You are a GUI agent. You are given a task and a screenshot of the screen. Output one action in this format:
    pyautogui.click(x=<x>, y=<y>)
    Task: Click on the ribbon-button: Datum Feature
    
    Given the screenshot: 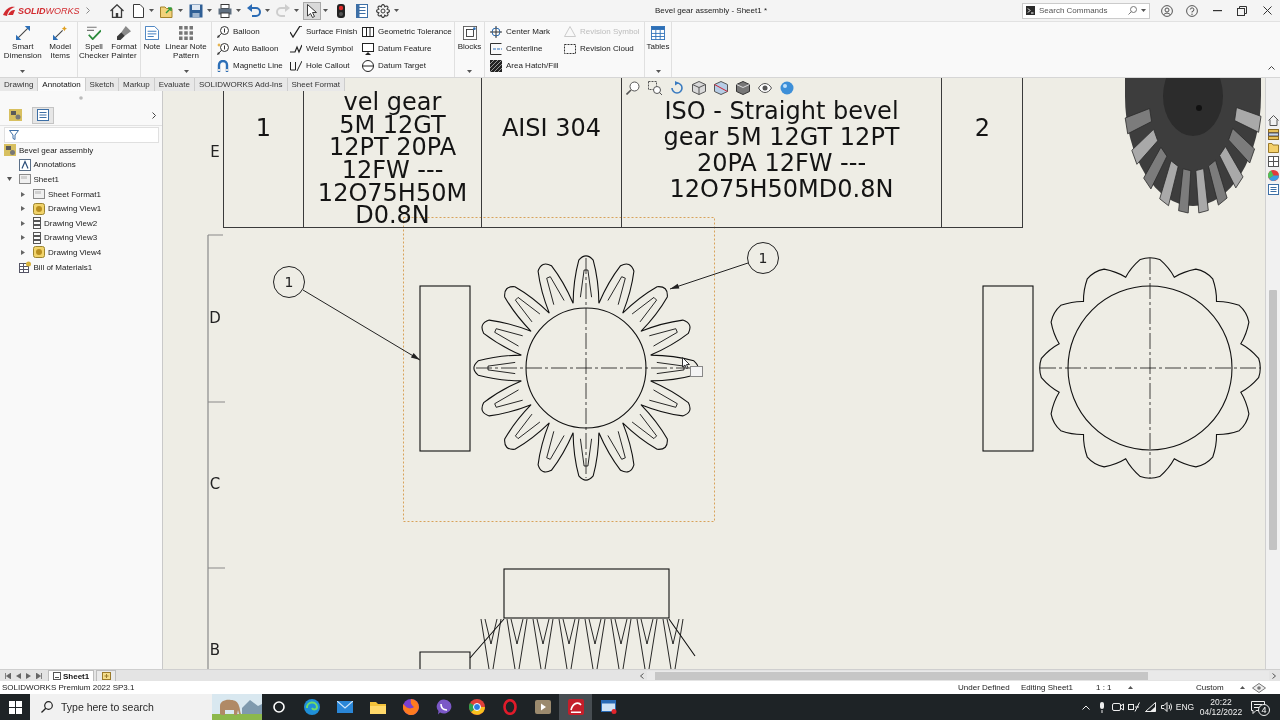 What is the action you would take?
    pyautogui.click(x=397, y=48)
    